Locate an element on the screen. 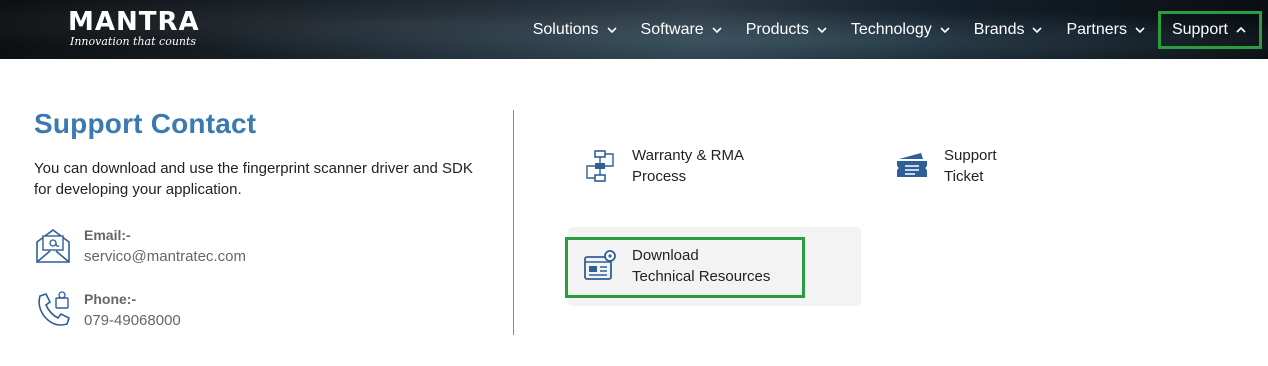 This screenshot has height=366, width=1268. nav-products: Products is located at coordinates (787, 30).